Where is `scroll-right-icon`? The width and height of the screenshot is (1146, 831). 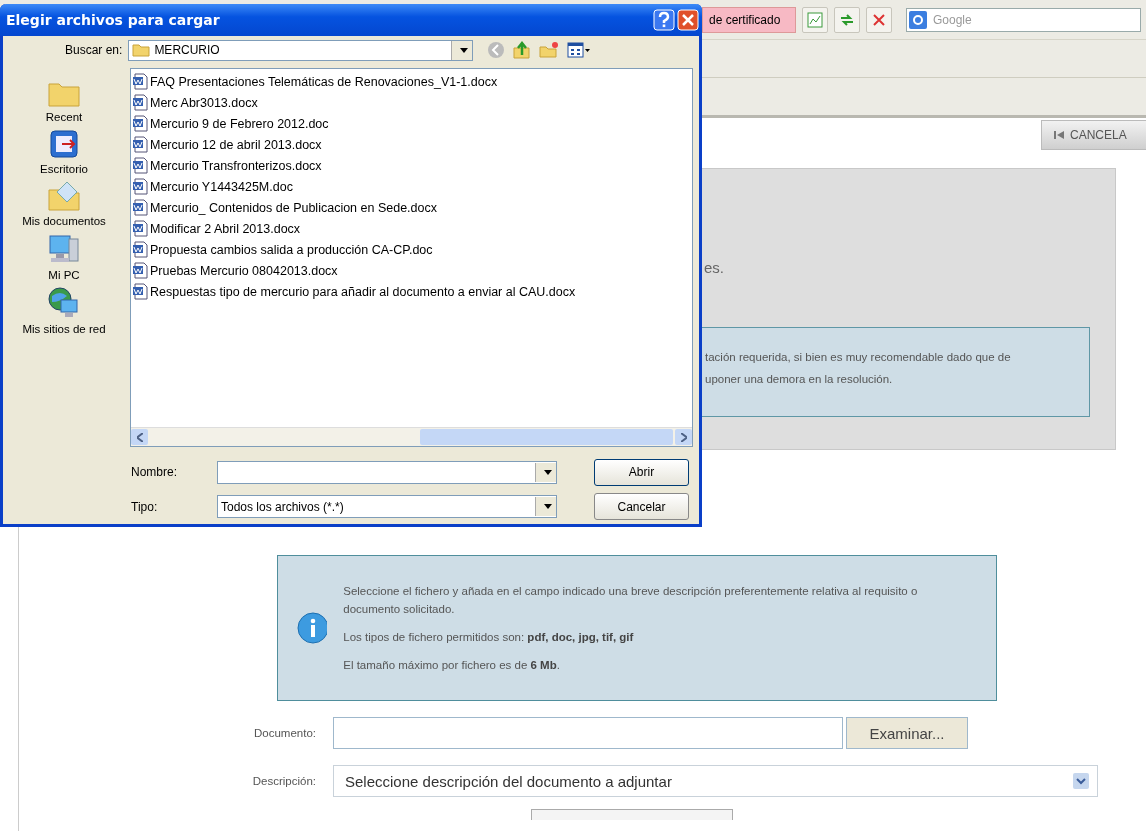 scroll-right-icon is located at coordinates (683, 437).